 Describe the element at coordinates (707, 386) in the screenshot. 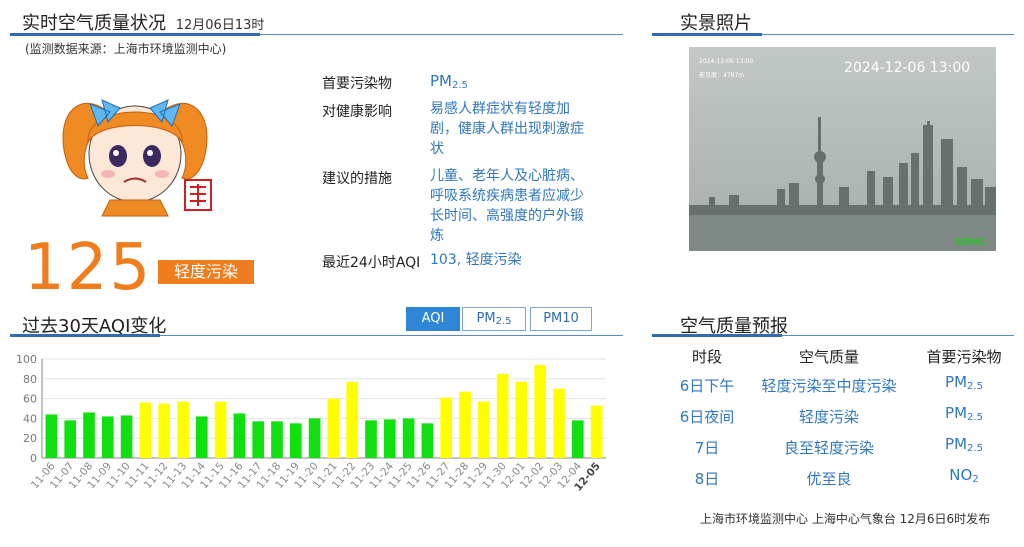

I see `forecast-row-1-period: 6日下午` at that location.